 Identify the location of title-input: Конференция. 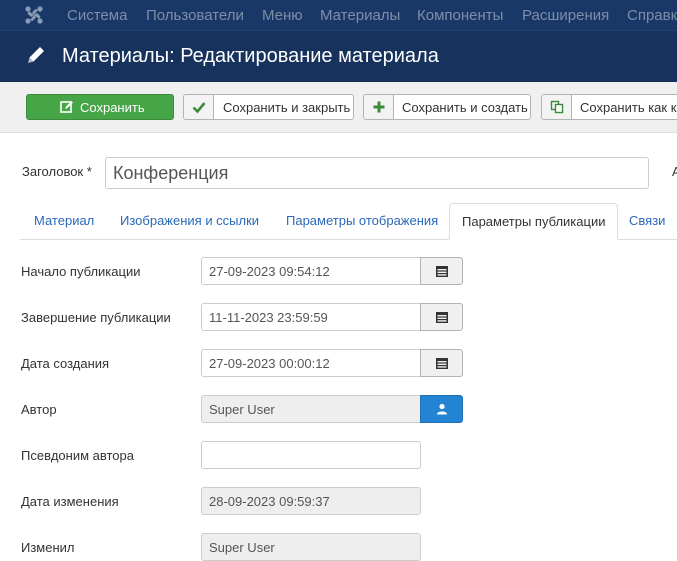
(377, 173).